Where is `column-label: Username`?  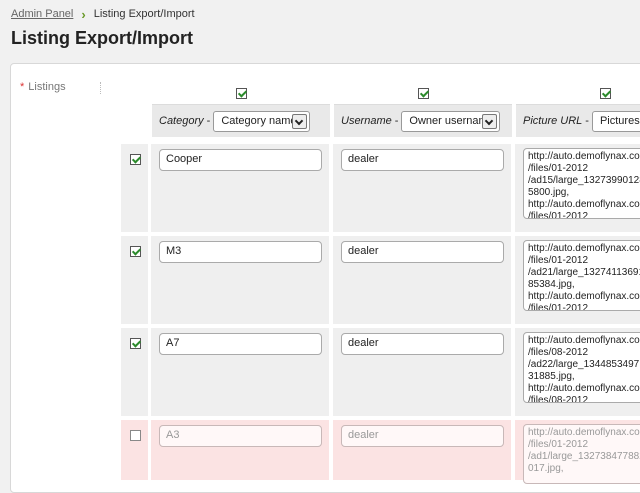
column-label: Username is located at coordinates (366, 121).